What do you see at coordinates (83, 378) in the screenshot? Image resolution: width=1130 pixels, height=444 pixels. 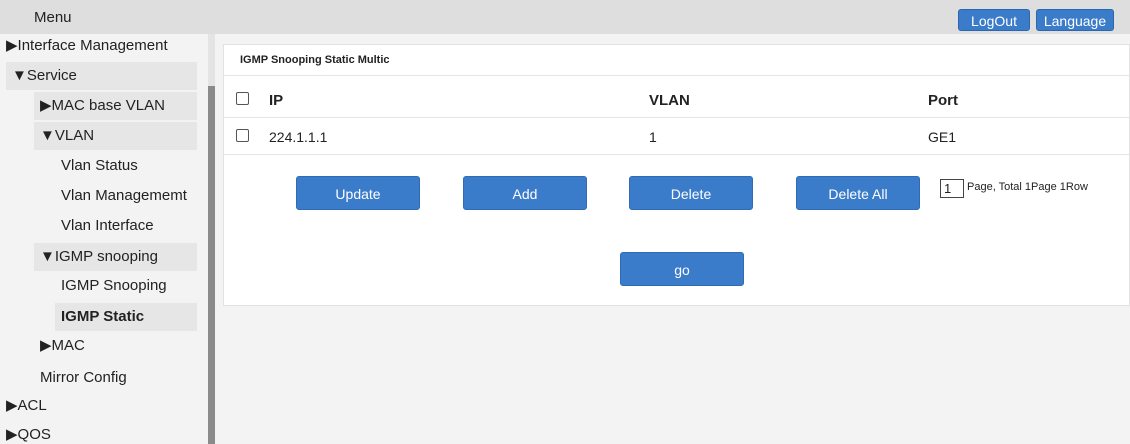 I see `sidebar-item-mirror-config: Mirror Config` at bounding box center [83, 378].